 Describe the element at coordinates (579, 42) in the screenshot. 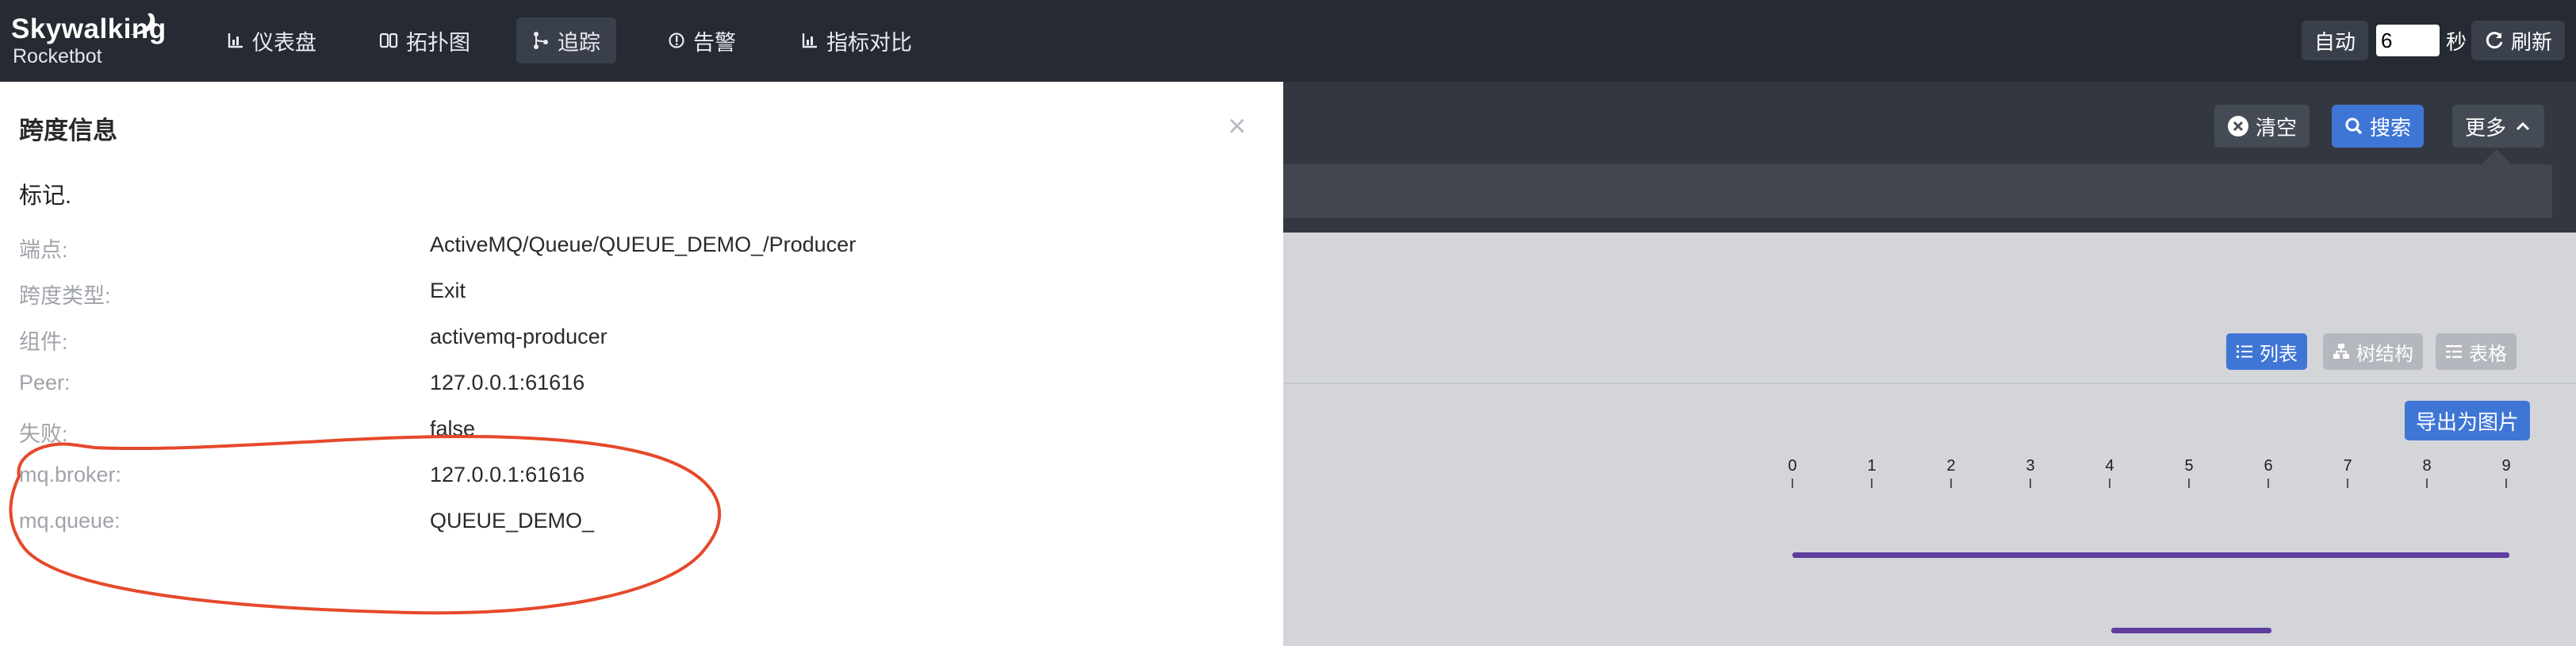

I see `nav-label: 追踪` at that location.